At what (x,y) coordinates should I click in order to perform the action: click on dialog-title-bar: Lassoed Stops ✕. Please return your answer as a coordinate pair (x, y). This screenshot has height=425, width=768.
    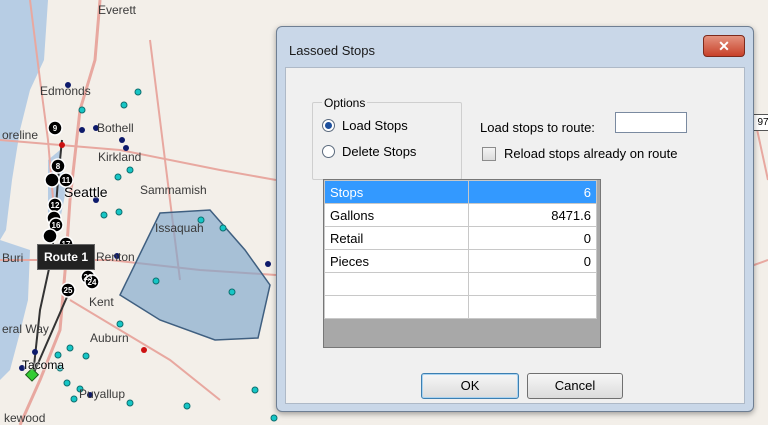
    Looking at the image, I should click on (515, 47).